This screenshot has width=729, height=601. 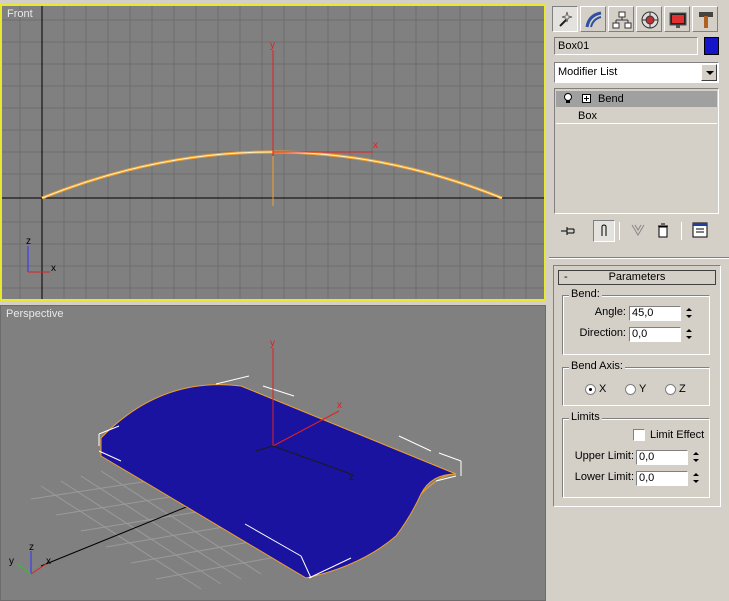 I want to click on command-panel-tabs, so click(x=639, y=19).